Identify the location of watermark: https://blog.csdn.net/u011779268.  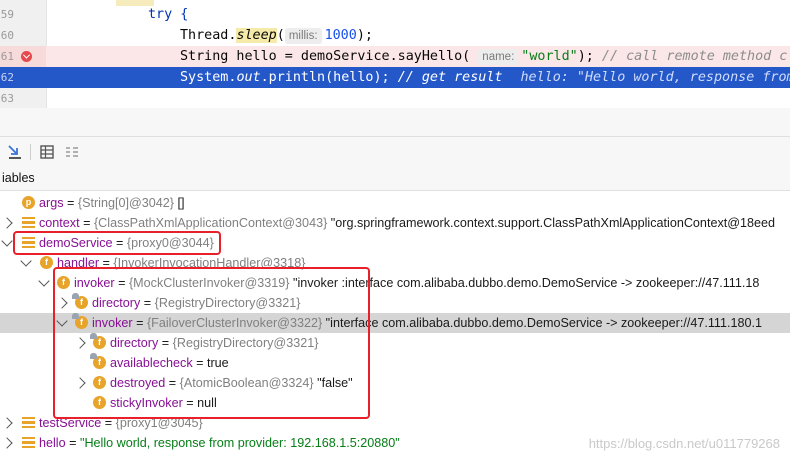
(684, 443).